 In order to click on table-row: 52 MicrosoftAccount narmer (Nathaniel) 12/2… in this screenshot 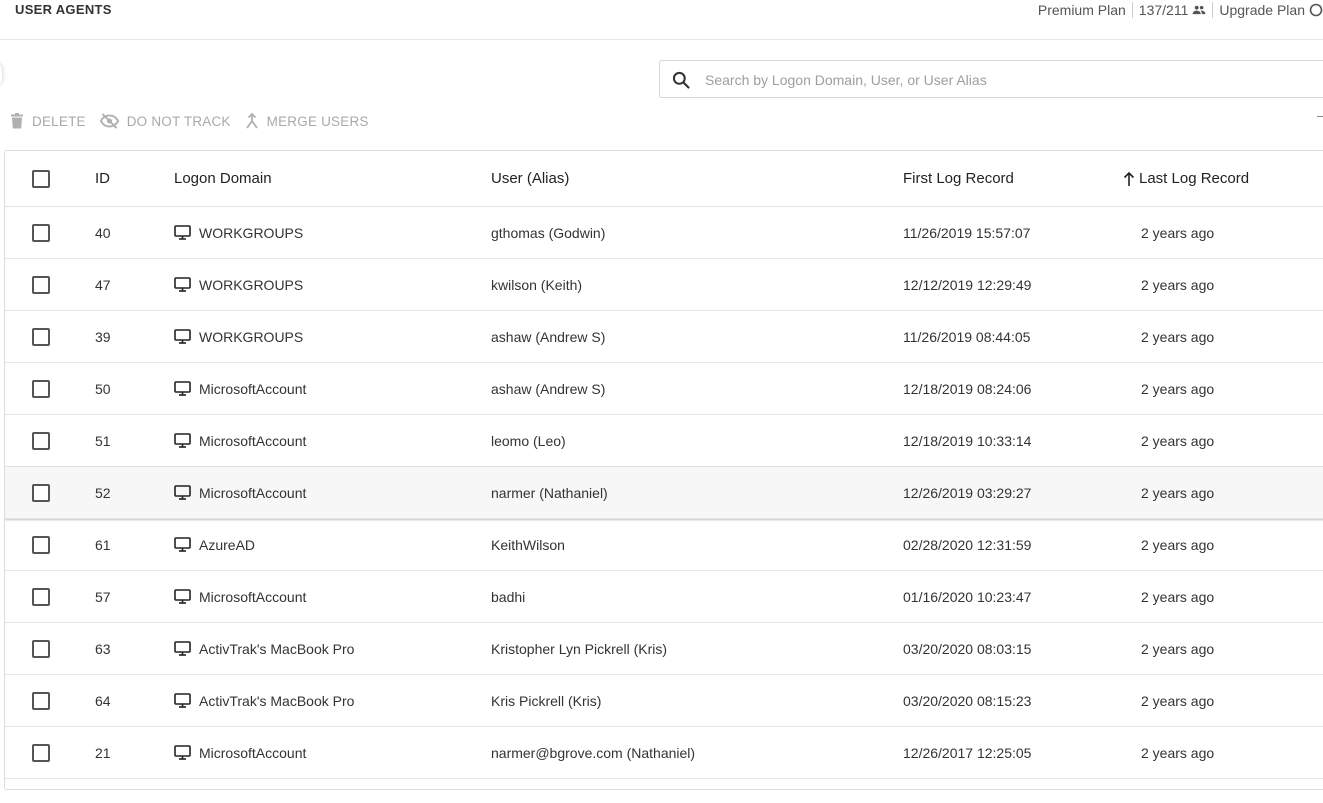, I will do `click(664, 493)`.